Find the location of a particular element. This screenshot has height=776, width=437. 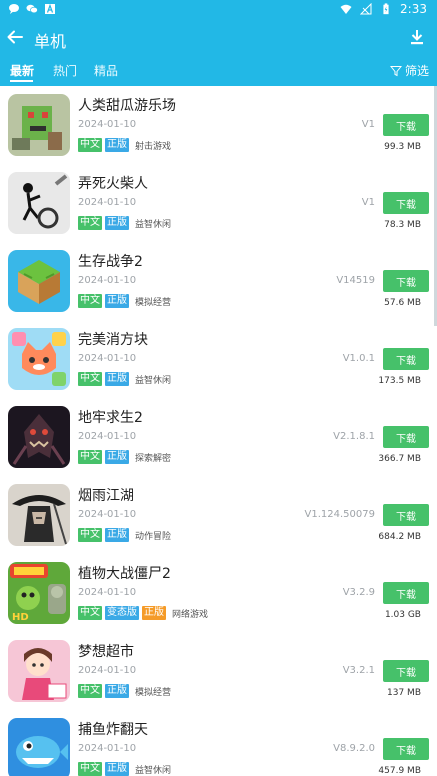

app-version: V3.2.1 is located at coordinates (358, 670).